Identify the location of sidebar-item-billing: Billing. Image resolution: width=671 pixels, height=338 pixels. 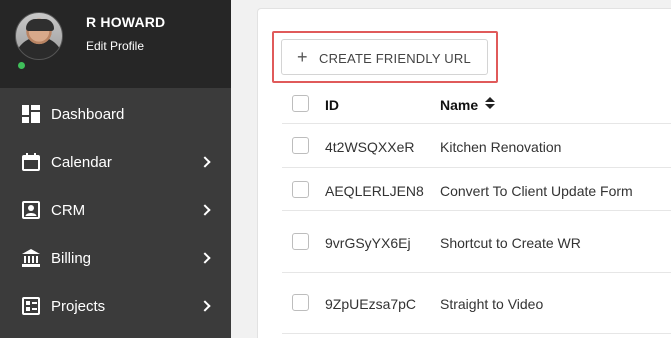
(115, 258).